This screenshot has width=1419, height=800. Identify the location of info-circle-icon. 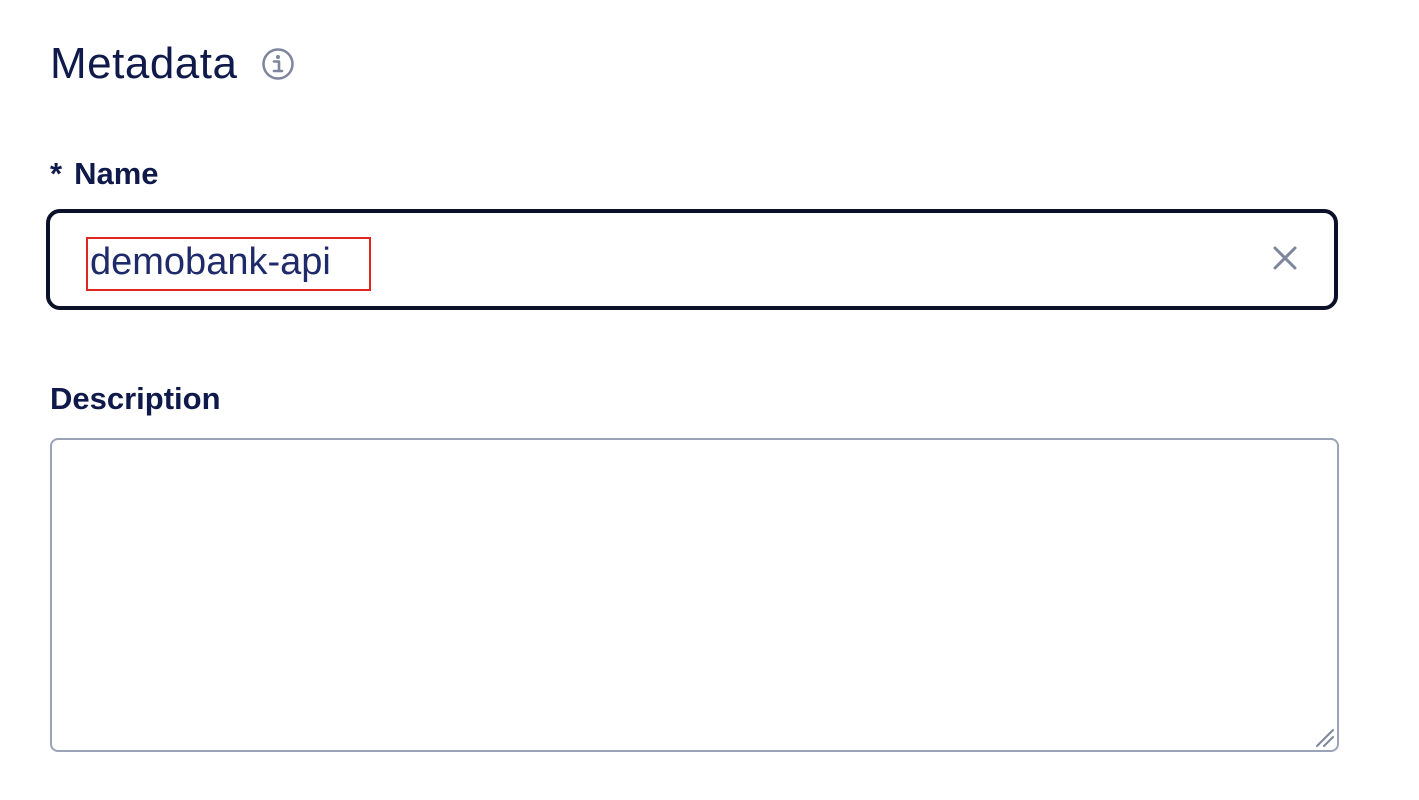
(278, 64).